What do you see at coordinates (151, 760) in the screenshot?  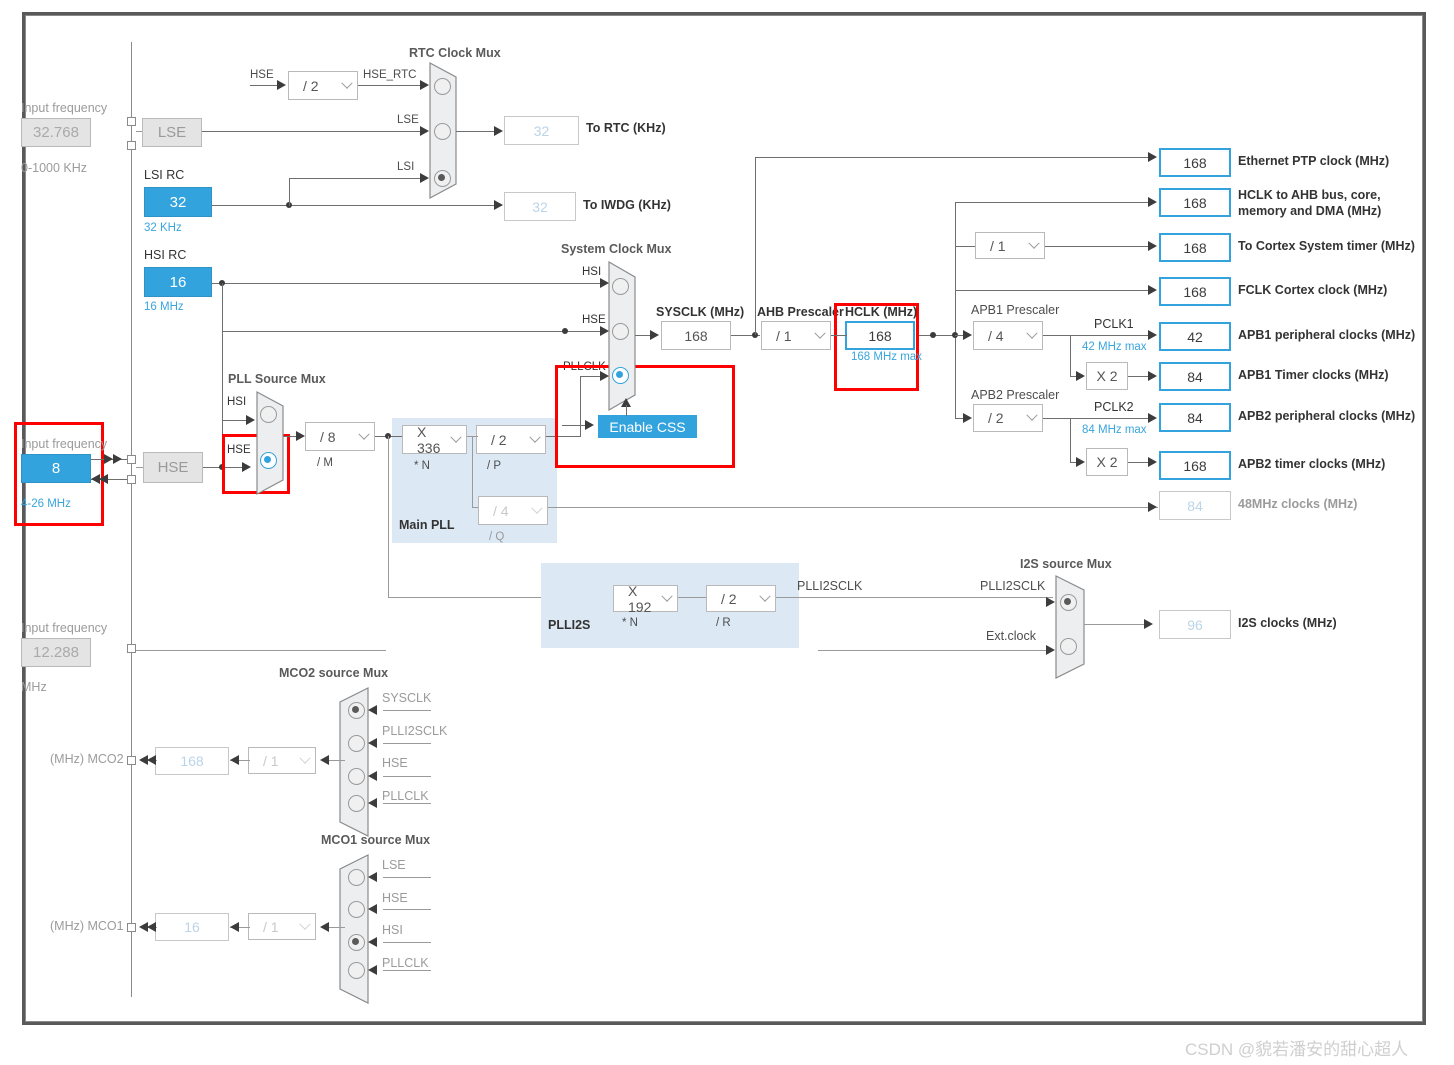 I see `mco2-pin-arrow-a` at bounding box center [151, 760].